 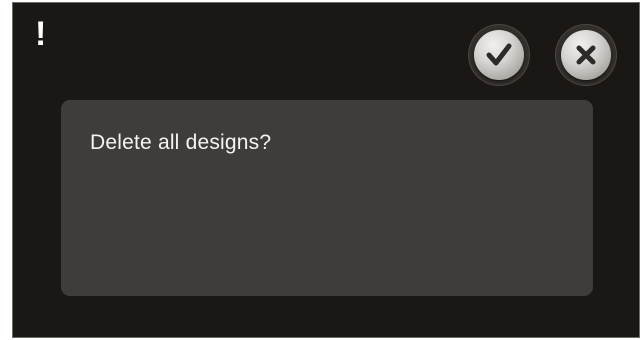 I want to click on cancel-button, so click(x=586, y=55).